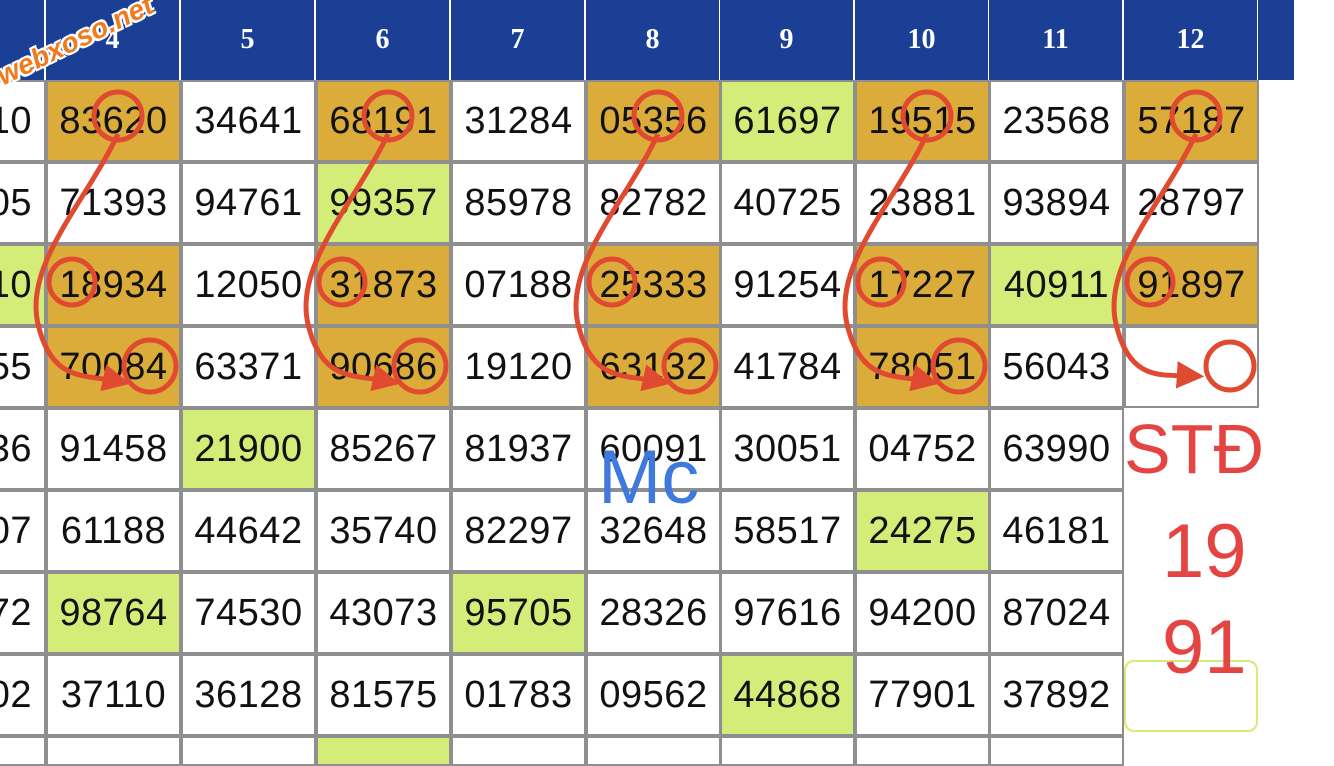 This screenshot has width=1334, height=766. What do you see at coordinates (1191, 121) in the screenshot?
I see `result-cell: 57187` at bounding box center [1191, 121].